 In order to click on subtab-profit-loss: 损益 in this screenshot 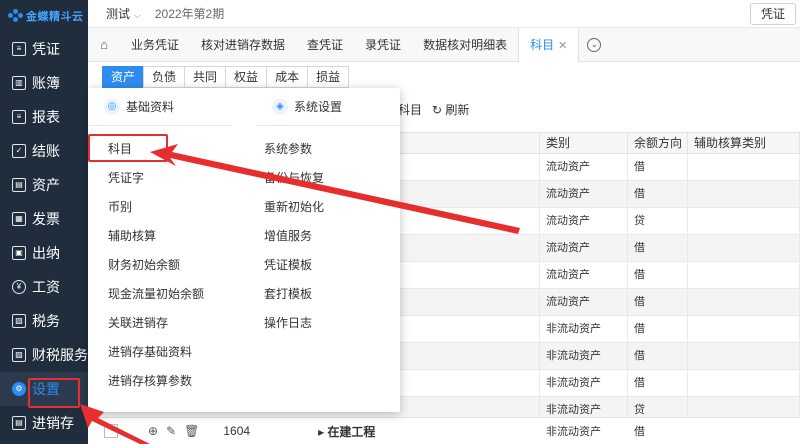, I will do `click(328, 77)`.